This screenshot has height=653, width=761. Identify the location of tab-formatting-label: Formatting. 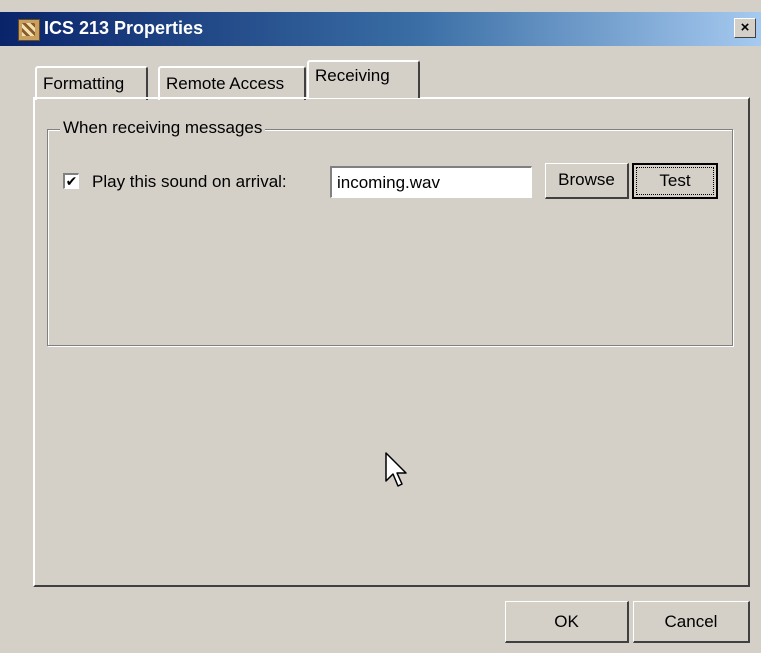
(84, 83).